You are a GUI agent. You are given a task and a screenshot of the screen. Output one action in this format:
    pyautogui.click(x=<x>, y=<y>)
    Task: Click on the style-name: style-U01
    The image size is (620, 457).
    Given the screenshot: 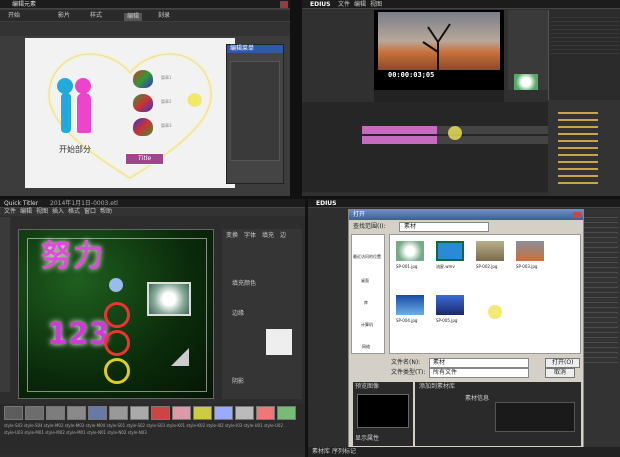 What is the action you would take?
    pyautogui.click(x=253, y=425)
    